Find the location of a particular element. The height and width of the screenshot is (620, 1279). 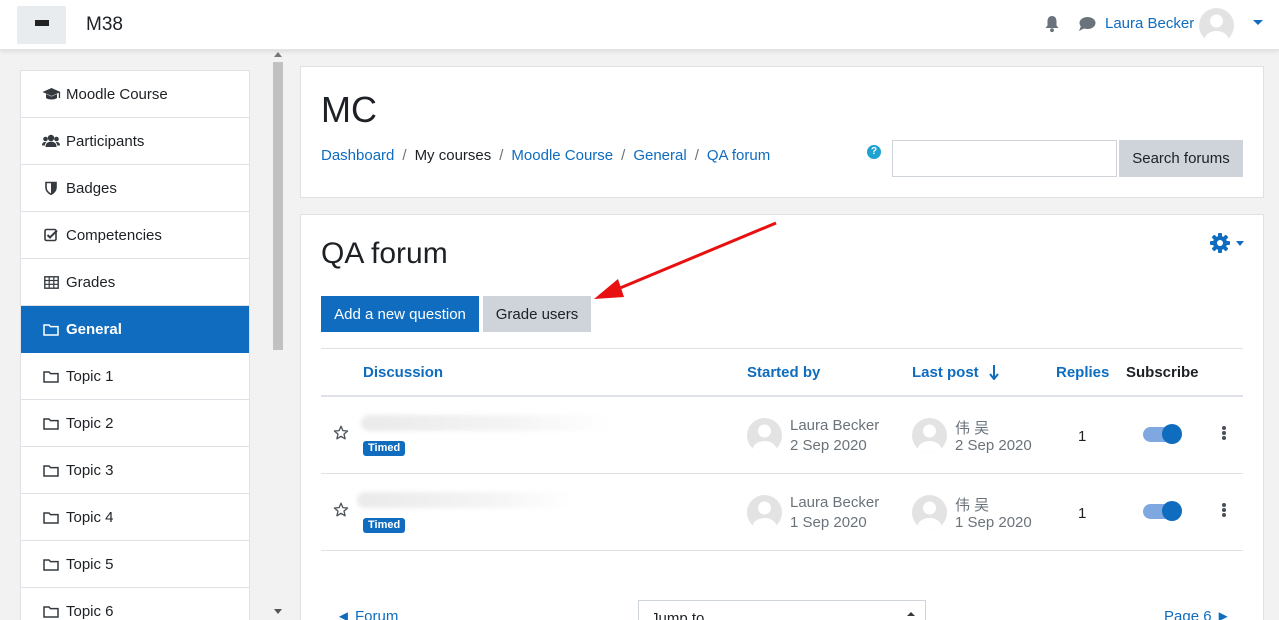

graduation-cap-icon is located at coordinates (51, 94).